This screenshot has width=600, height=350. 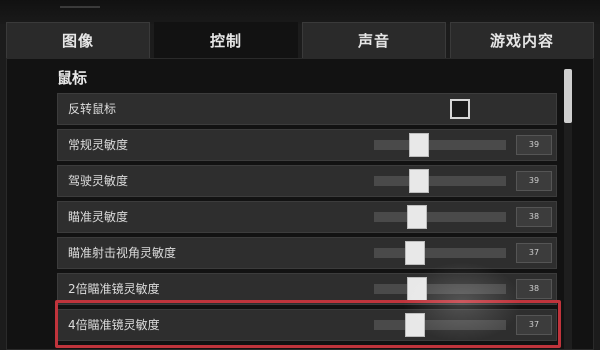 I want to click on setting-label: 瞄准射击视角灵敏度, so click(x=122, y=253).